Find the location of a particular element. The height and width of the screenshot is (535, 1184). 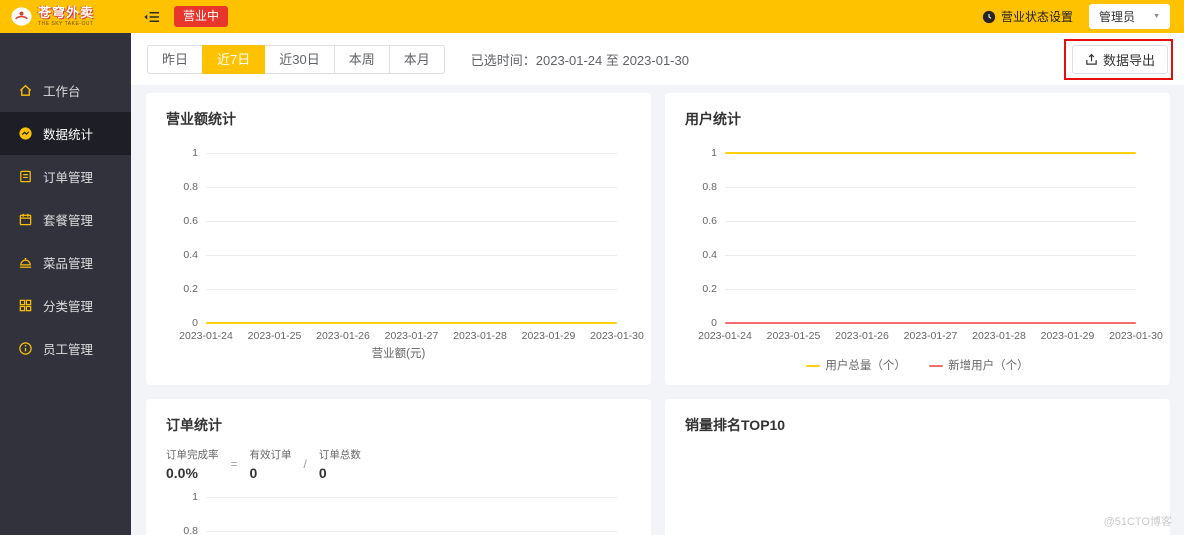

date-range-button-group: 昨日 近7日 近30日 本周 本月 is located at coordinates (296, 59).